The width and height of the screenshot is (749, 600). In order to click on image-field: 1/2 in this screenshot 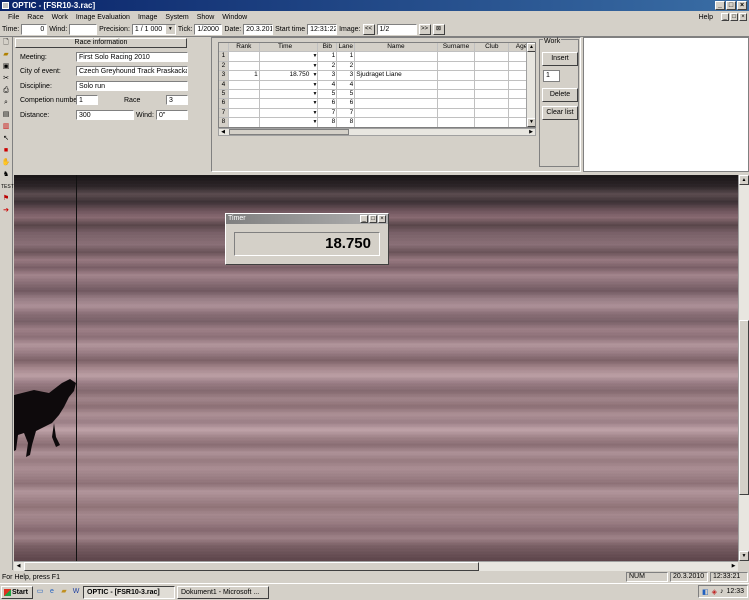, I will do `click(396, 29)`.